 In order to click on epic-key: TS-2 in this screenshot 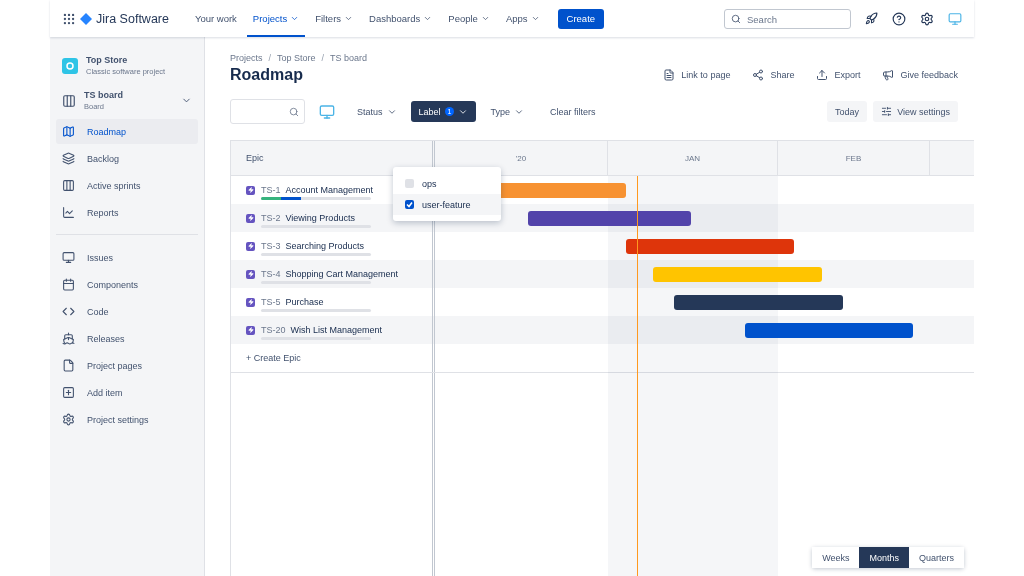, I will do `click(271, 218)`.